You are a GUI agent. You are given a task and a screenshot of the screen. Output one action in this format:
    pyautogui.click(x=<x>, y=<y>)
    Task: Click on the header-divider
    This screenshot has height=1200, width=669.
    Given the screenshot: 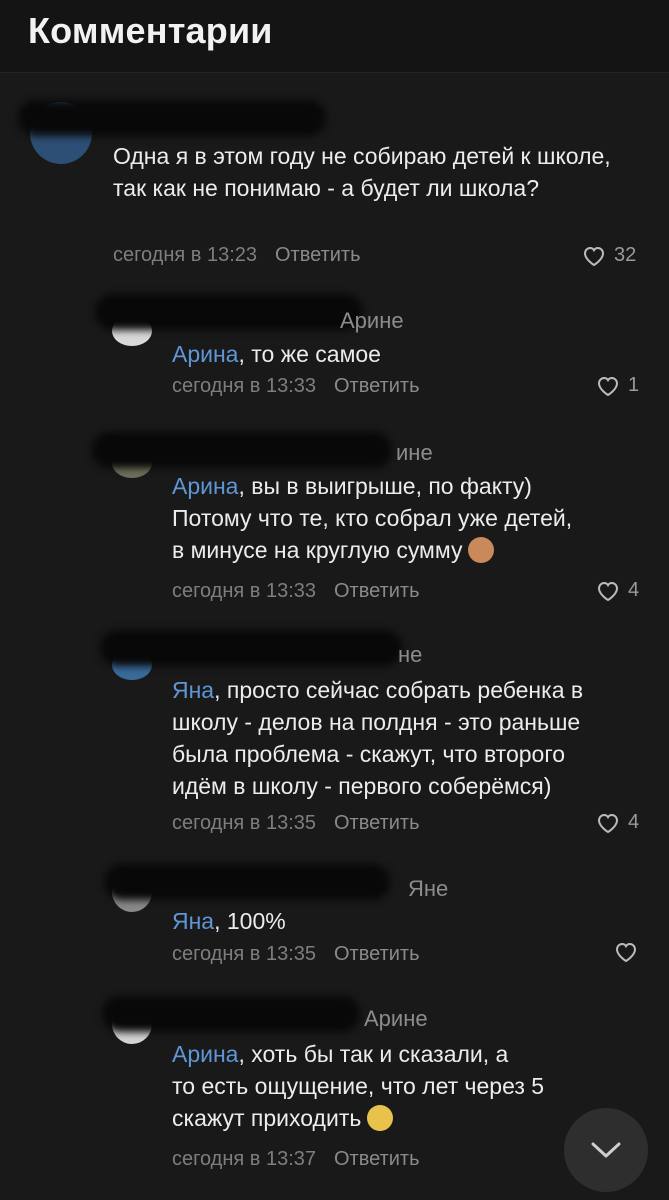 What is the action you would take?
    pyautogui.click(x=334, y=72)
    